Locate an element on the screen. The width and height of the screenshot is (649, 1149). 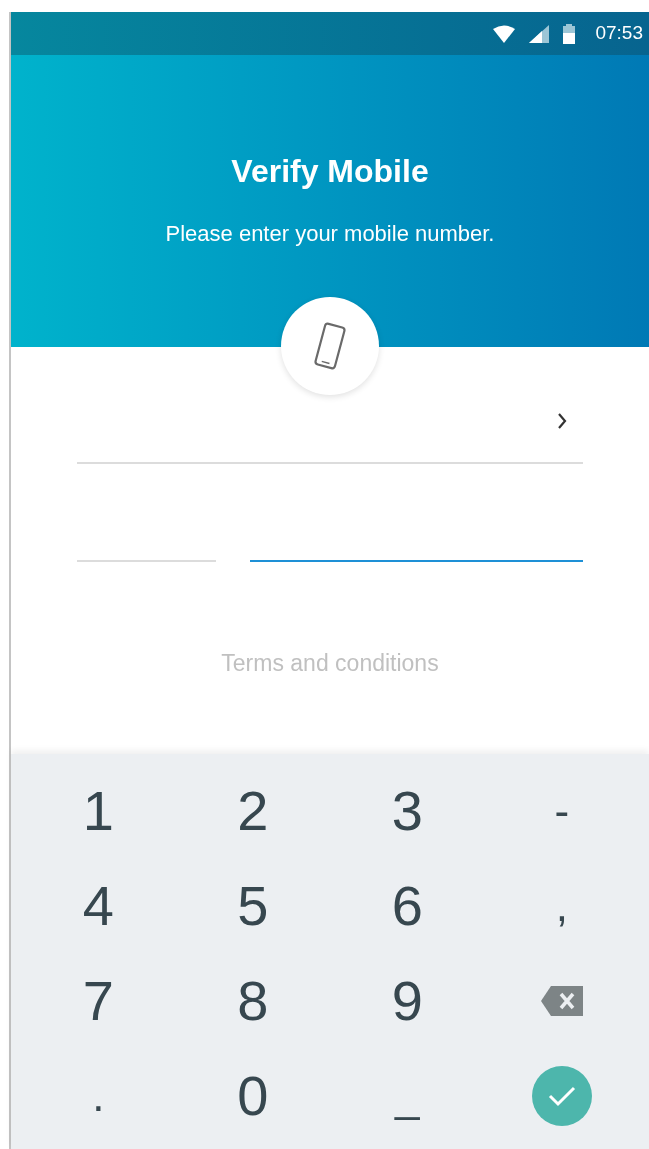
keypad-key: 9 is located at coordinates (407, 1001).